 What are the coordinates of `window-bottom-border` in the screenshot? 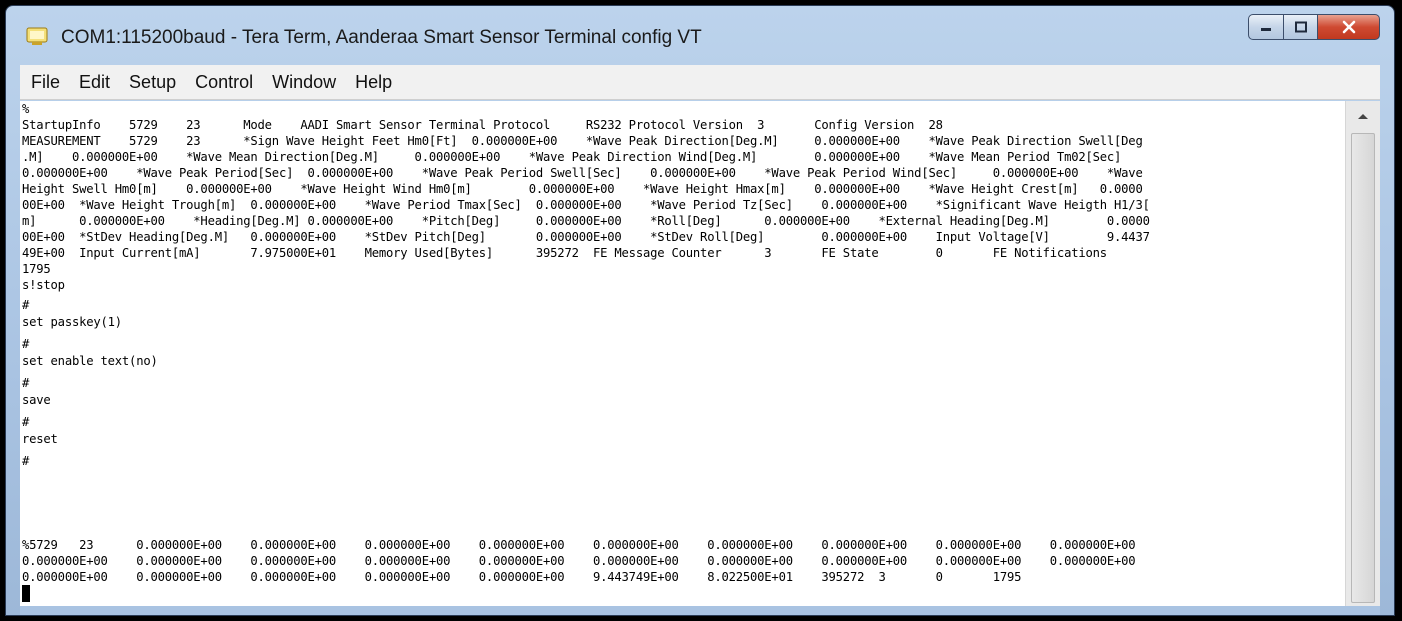 It's located at (700, 610).